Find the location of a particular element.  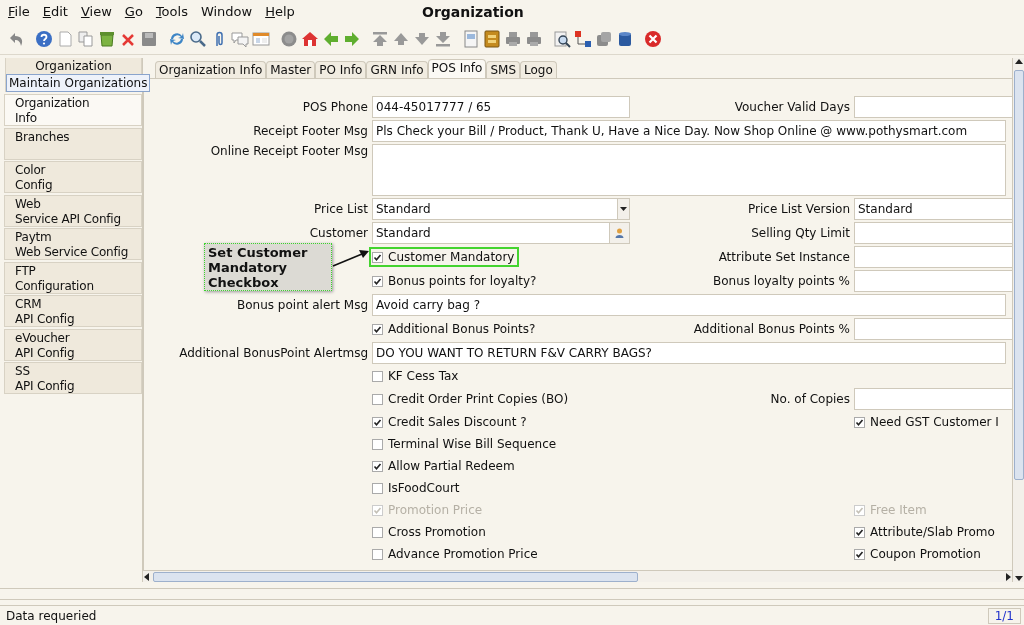

field-label: No. of Copies is located at coordinates (809, 399).